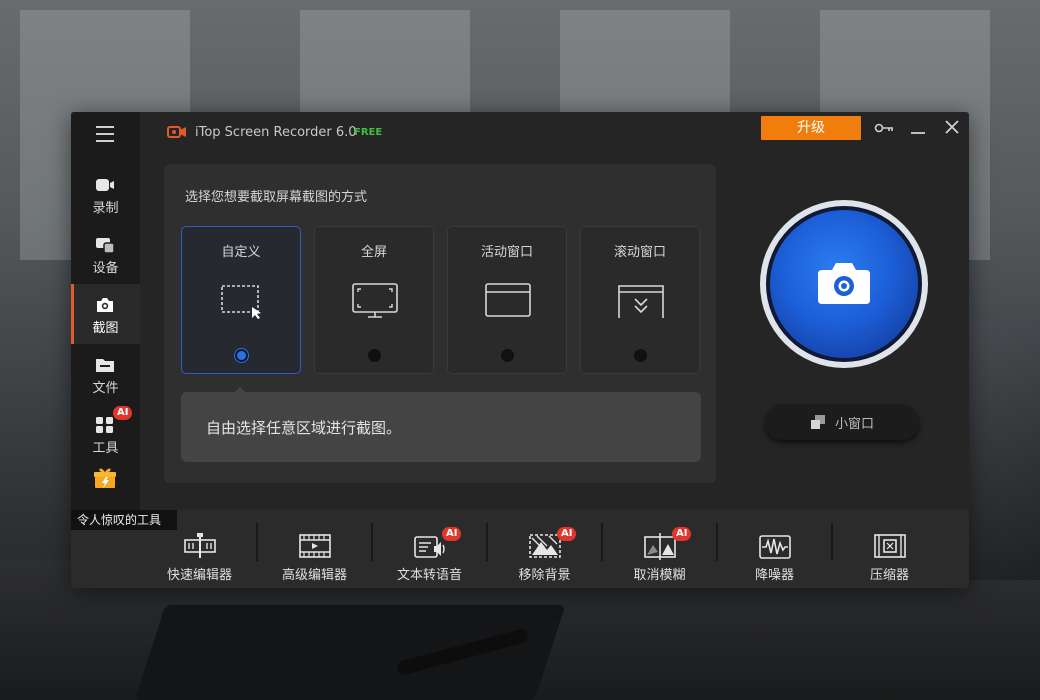 Image resolution: width=1040 pixels, height=700 pixels. Describe the element at coordinates (890, 546) in the screenshot. I see `compressor-icon` at that location.